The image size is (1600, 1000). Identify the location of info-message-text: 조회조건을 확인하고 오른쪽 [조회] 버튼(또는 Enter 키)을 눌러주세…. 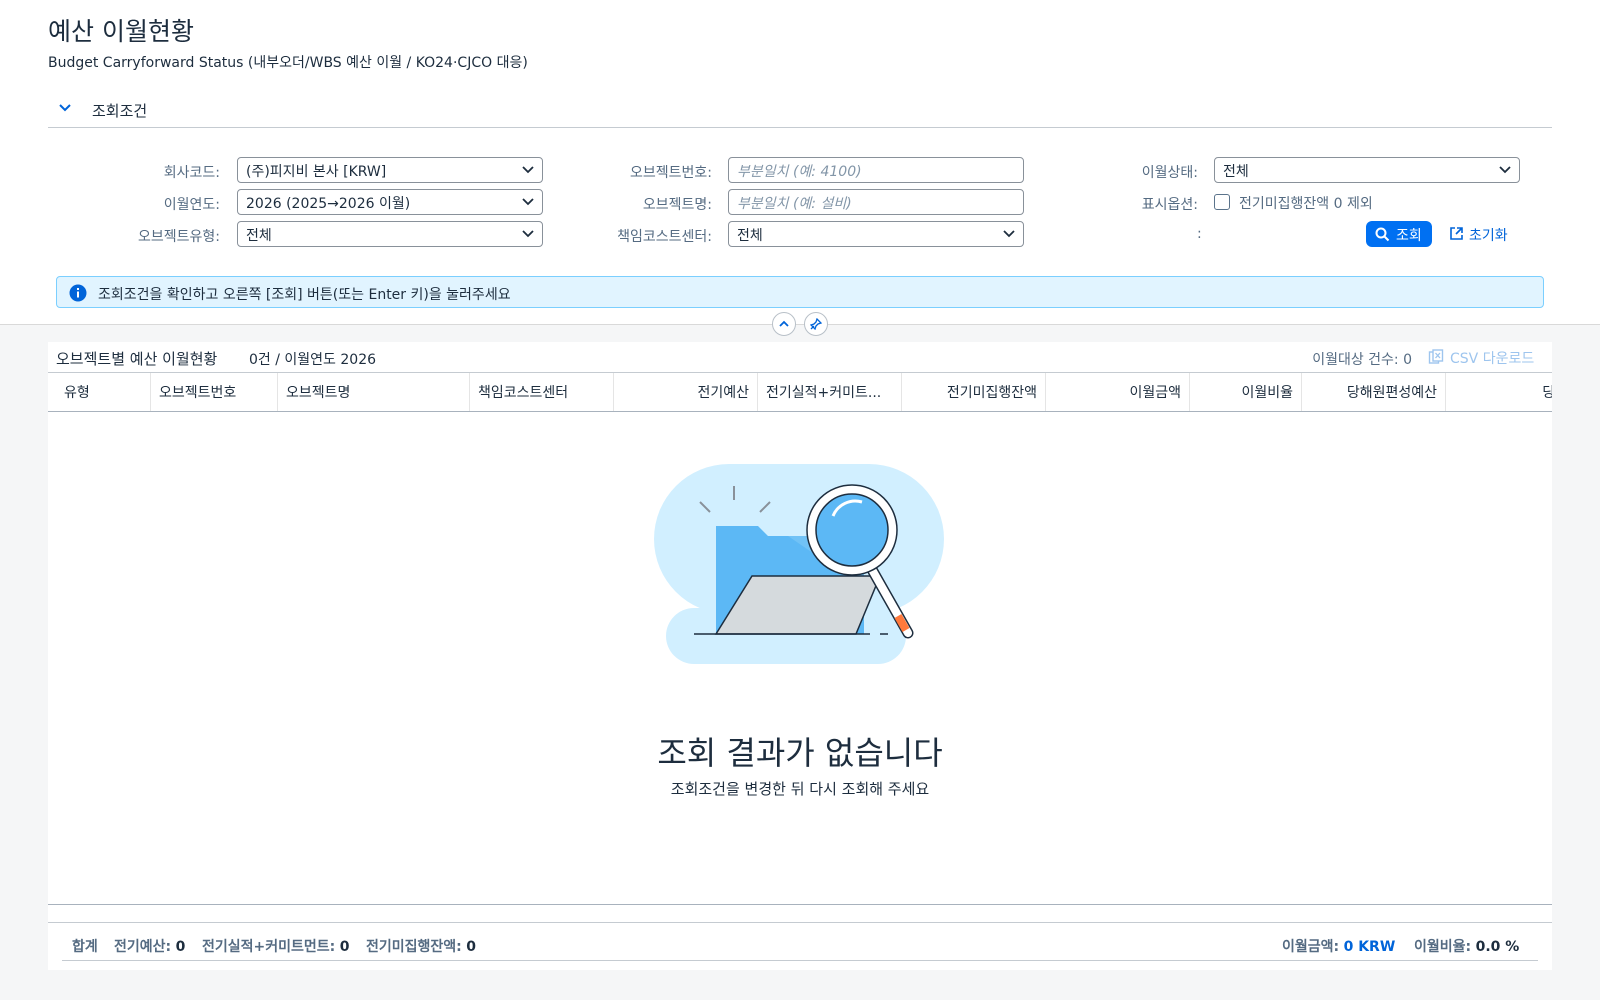
(304, 295).